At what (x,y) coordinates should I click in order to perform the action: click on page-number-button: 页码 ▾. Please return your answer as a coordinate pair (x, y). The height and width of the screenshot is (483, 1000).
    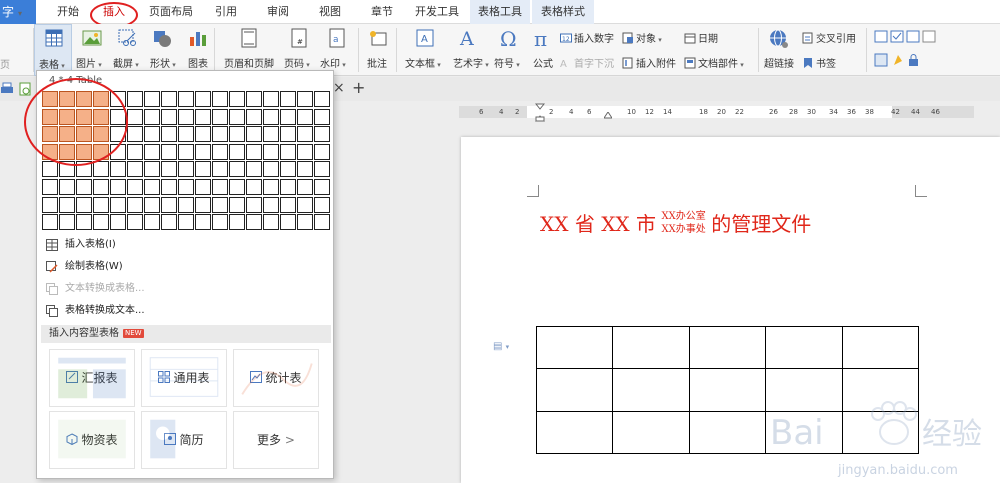
    Looking at the image, I should click on (297, 62).